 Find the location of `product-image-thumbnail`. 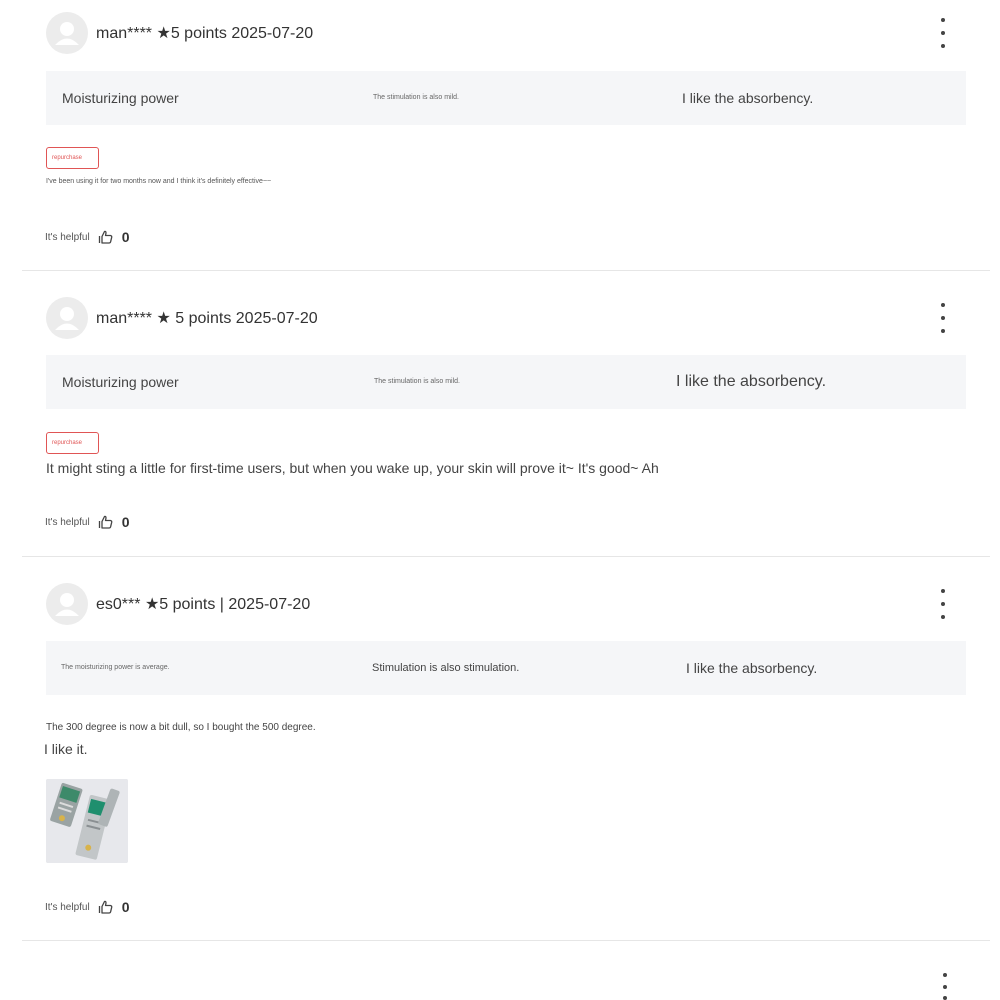

product-image-thumbnail is located at coordinates (87, 821).